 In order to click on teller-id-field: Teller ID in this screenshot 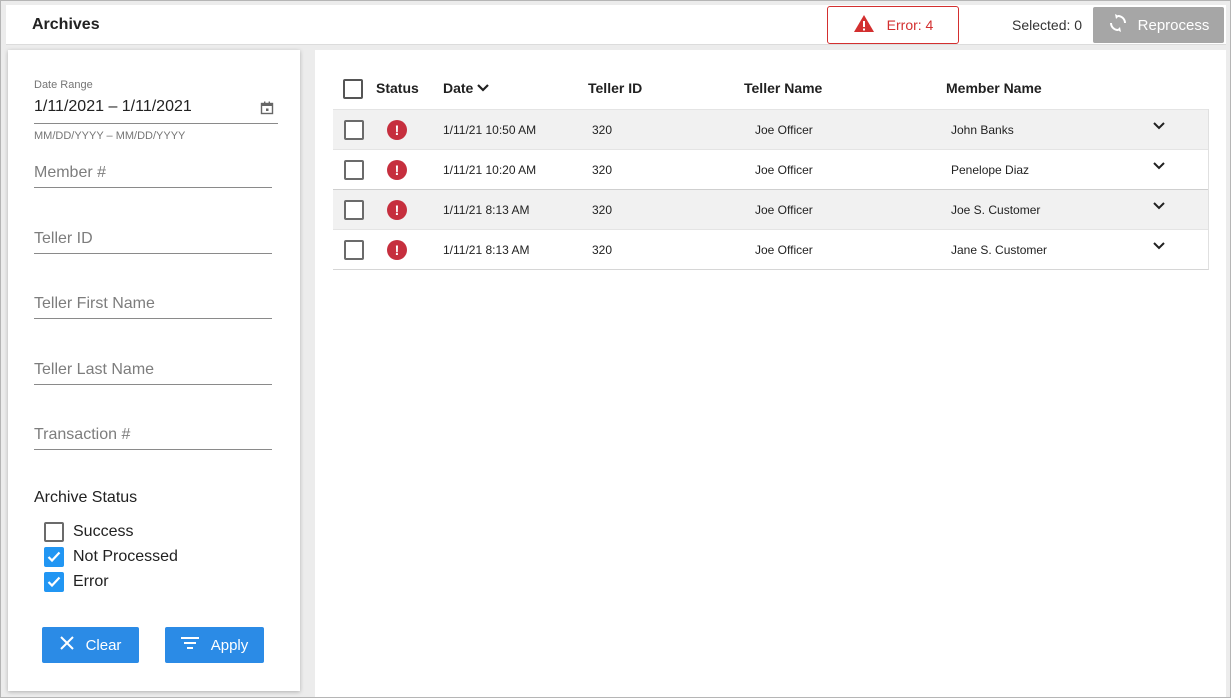, I will do `click(153, 238)`.